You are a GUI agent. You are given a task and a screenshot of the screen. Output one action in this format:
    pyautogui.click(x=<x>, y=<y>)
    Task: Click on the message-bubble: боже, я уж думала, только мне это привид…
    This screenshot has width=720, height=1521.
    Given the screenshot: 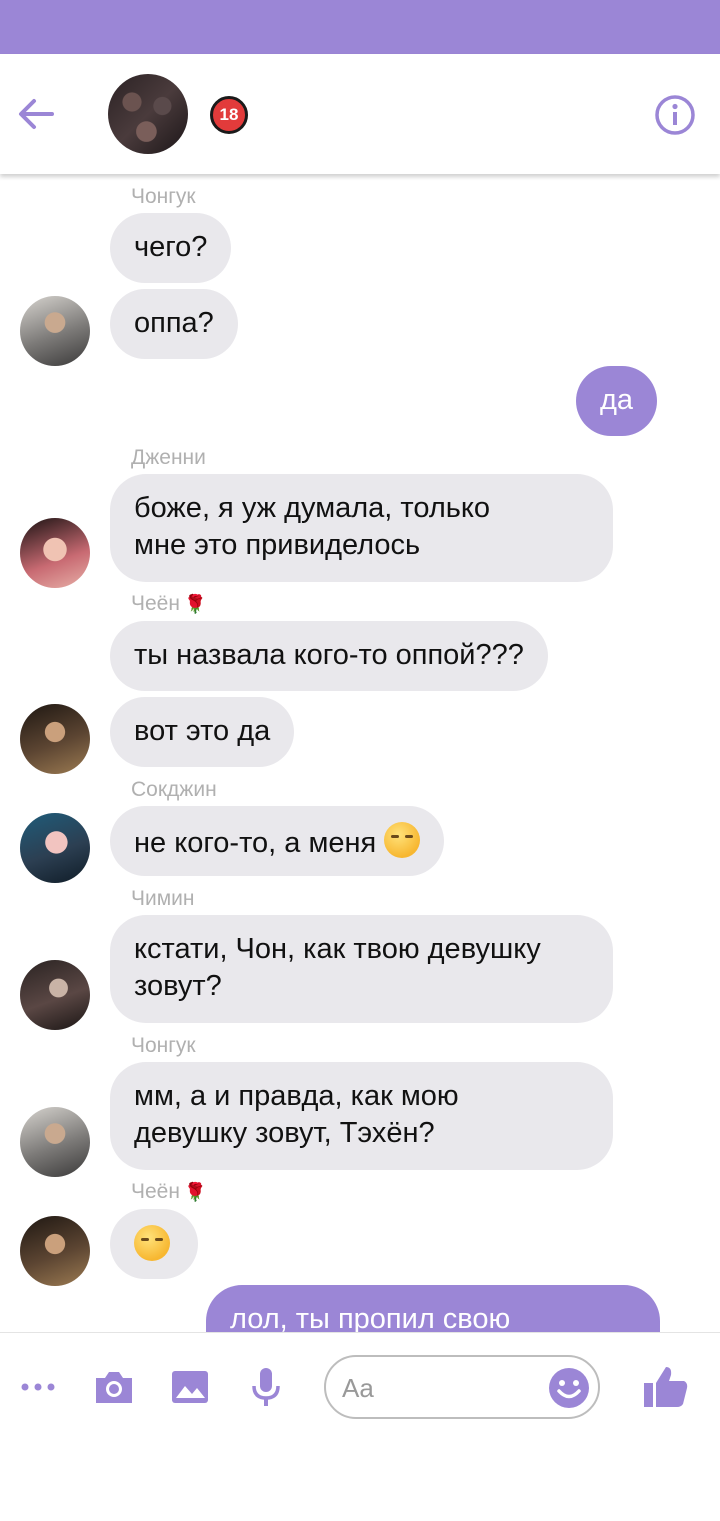 What is the action you would take?
    pyautogui.click(x=361, y=528)
    